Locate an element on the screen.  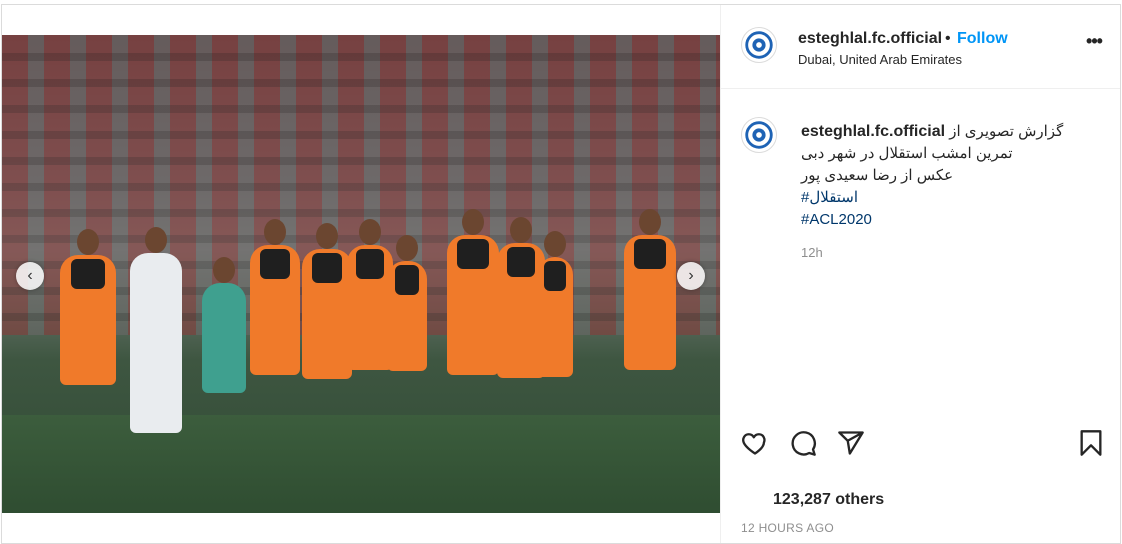
caption-line-1: گزارش تصویری از is located at coordinates (1006, 131).